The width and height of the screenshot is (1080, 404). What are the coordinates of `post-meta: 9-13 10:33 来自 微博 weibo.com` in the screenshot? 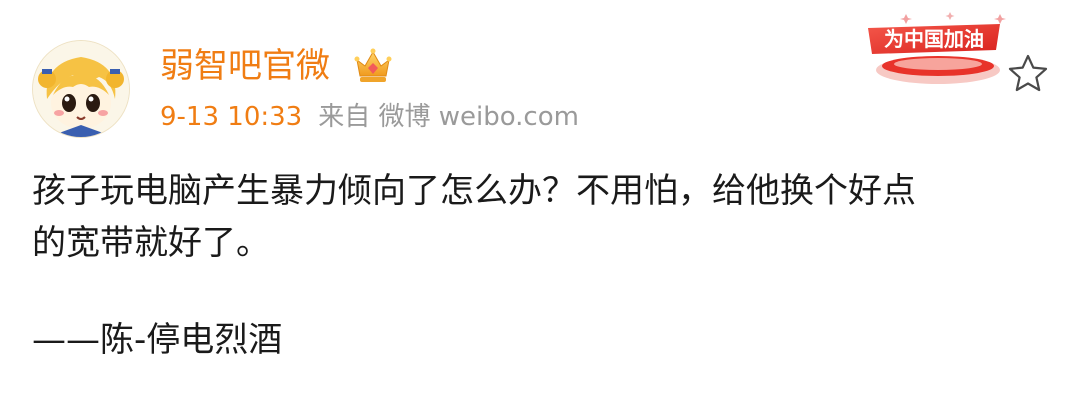 It's located at (369, 117).